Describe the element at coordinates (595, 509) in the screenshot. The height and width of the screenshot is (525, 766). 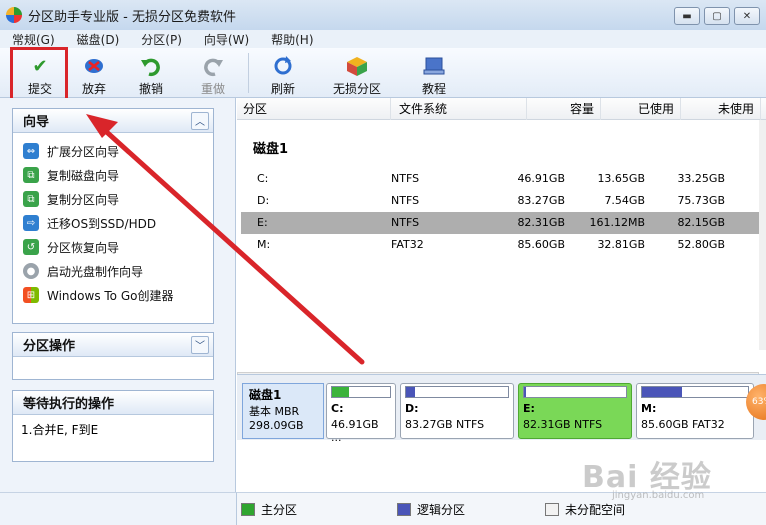
I see `legend-label: 未分配空间` at that location.